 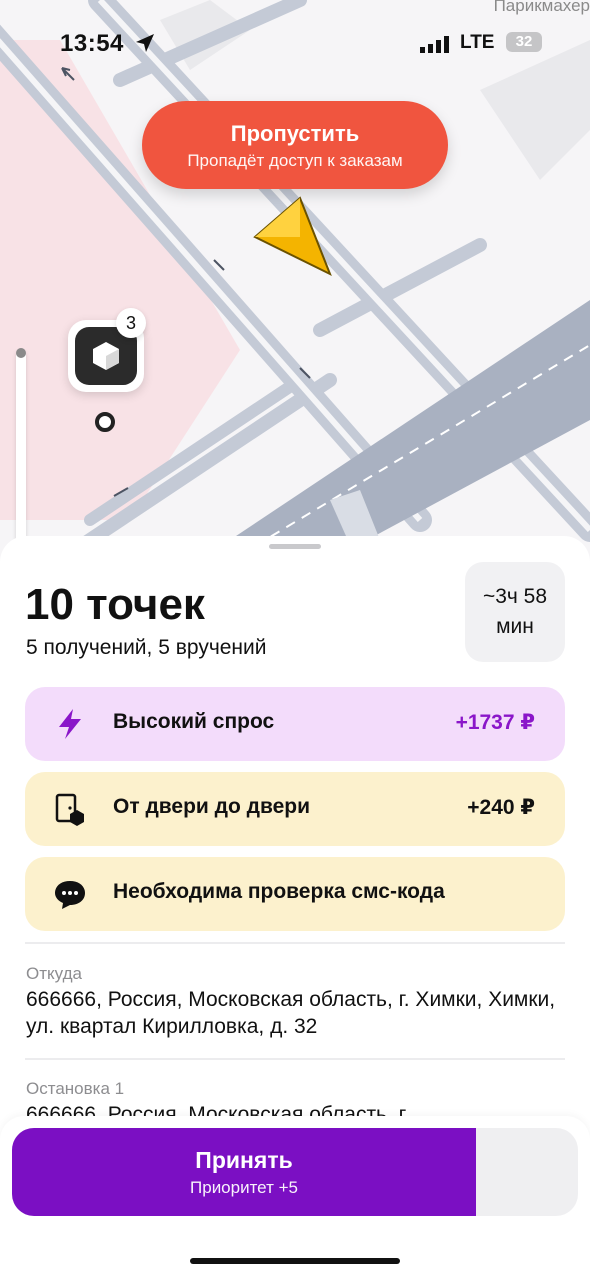 I want to click on accept-button: Принять Приоритет +5, so click(x=244, y=1172).